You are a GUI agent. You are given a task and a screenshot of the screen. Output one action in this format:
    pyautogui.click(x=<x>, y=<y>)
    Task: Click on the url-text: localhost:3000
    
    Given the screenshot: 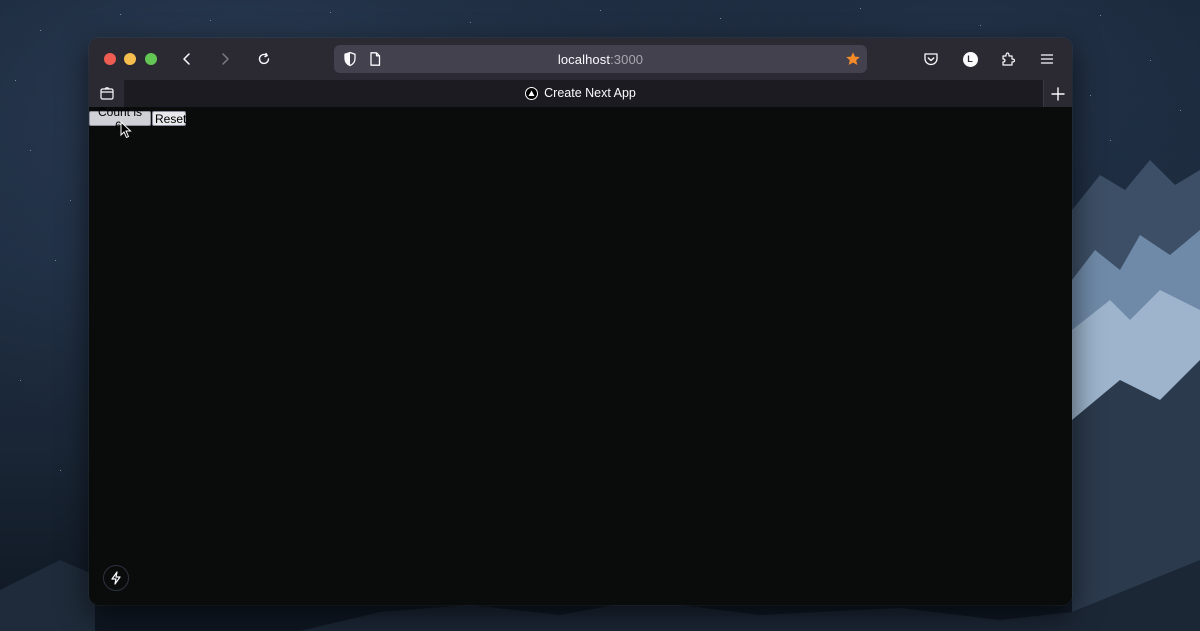 What is the action you would take?
    pyautogui.click(x=600, y=59)
    